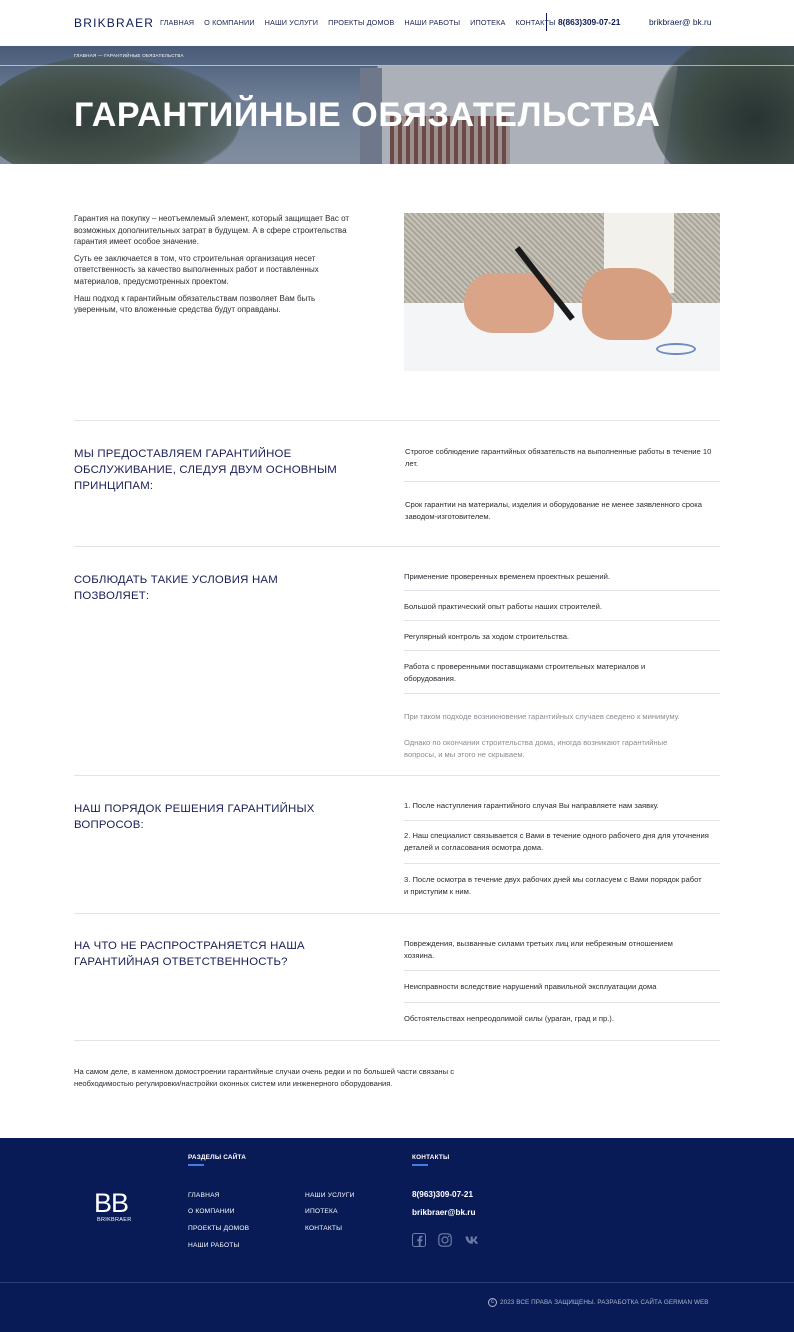 The image size is (794, 1332). Describe the element at coordinates (419, 1240) in the screenshot. I see `facebook-icon` at that location.